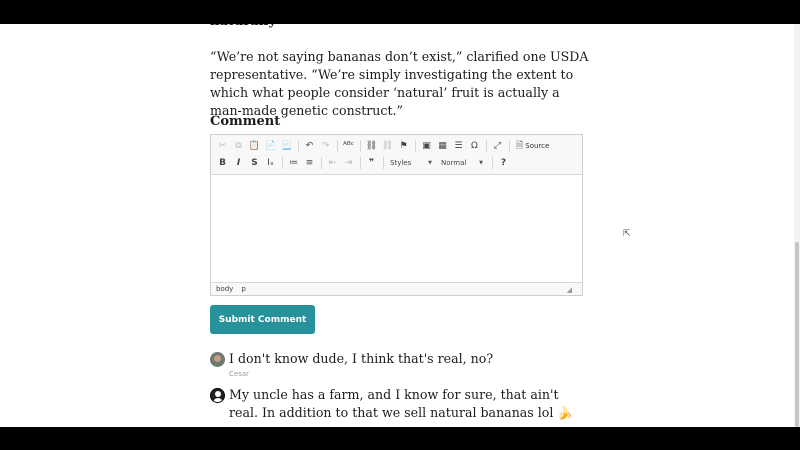 Image resolution: width=800 pixels, height=450 pixels. Describe the element at coordinates (245, 121) in the screenshot. I see `comment-heading: Comment` at that location.